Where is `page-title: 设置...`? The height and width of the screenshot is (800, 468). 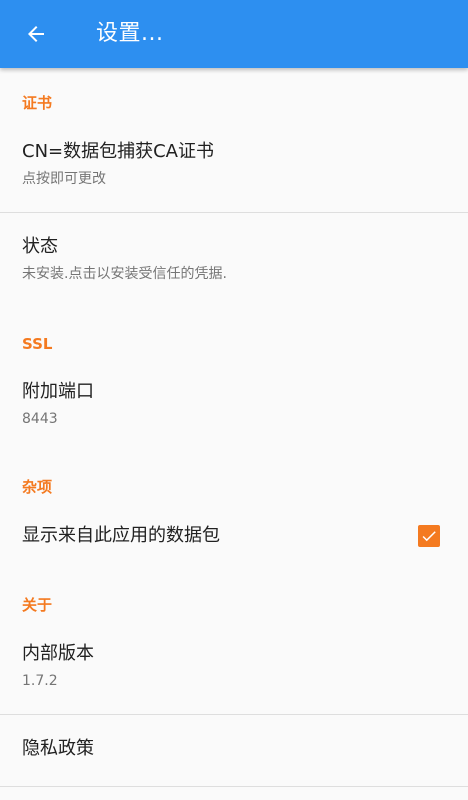 page-title: 设置... is located at coordinates (130, 33).